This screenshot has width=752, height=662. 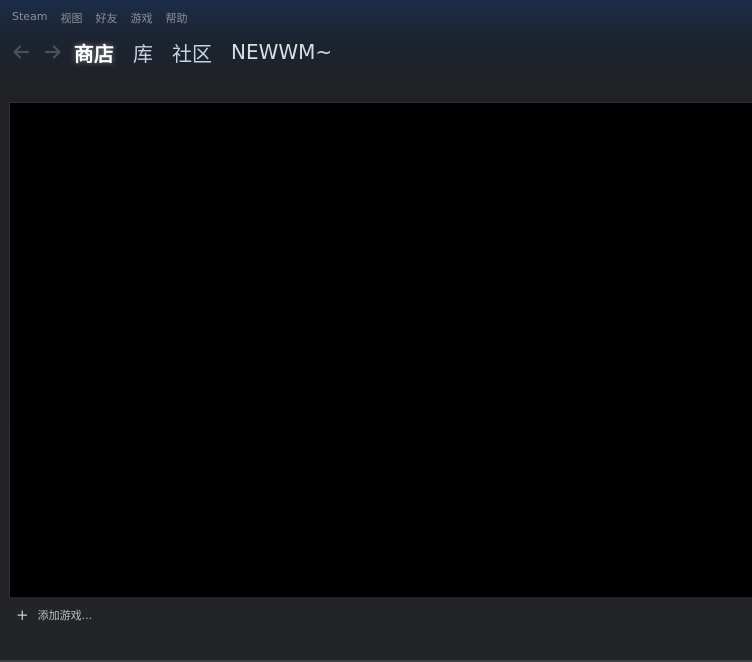 I want to click on menu-friends: 好友, so click(x=107, y=18).